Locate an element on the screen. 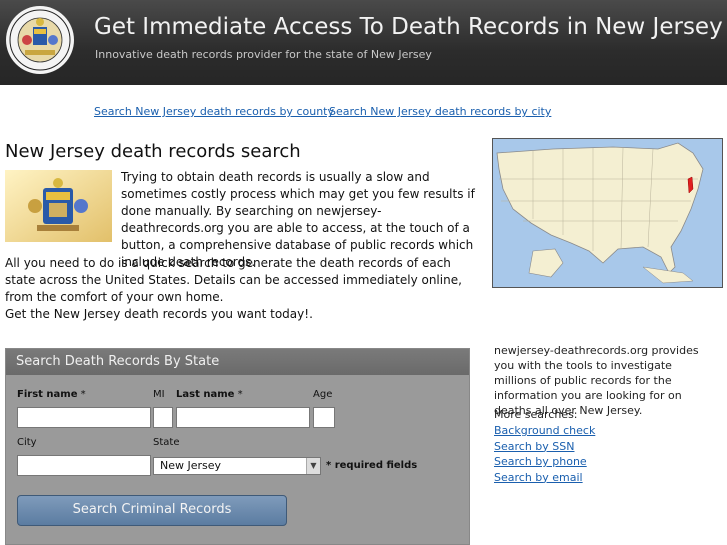 This screenshot has width=727, height=545. us-map-image is located at coordinates (607, 213).